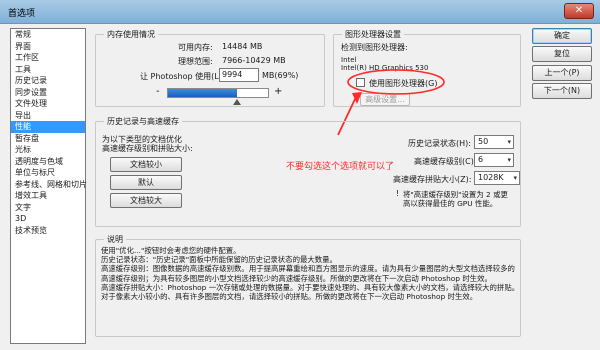 This screenshot has height=350, width=600. Describe the element at coordinates (491, 177) in the screenshot. I see `cache-tile-value: 1028K` at that location.